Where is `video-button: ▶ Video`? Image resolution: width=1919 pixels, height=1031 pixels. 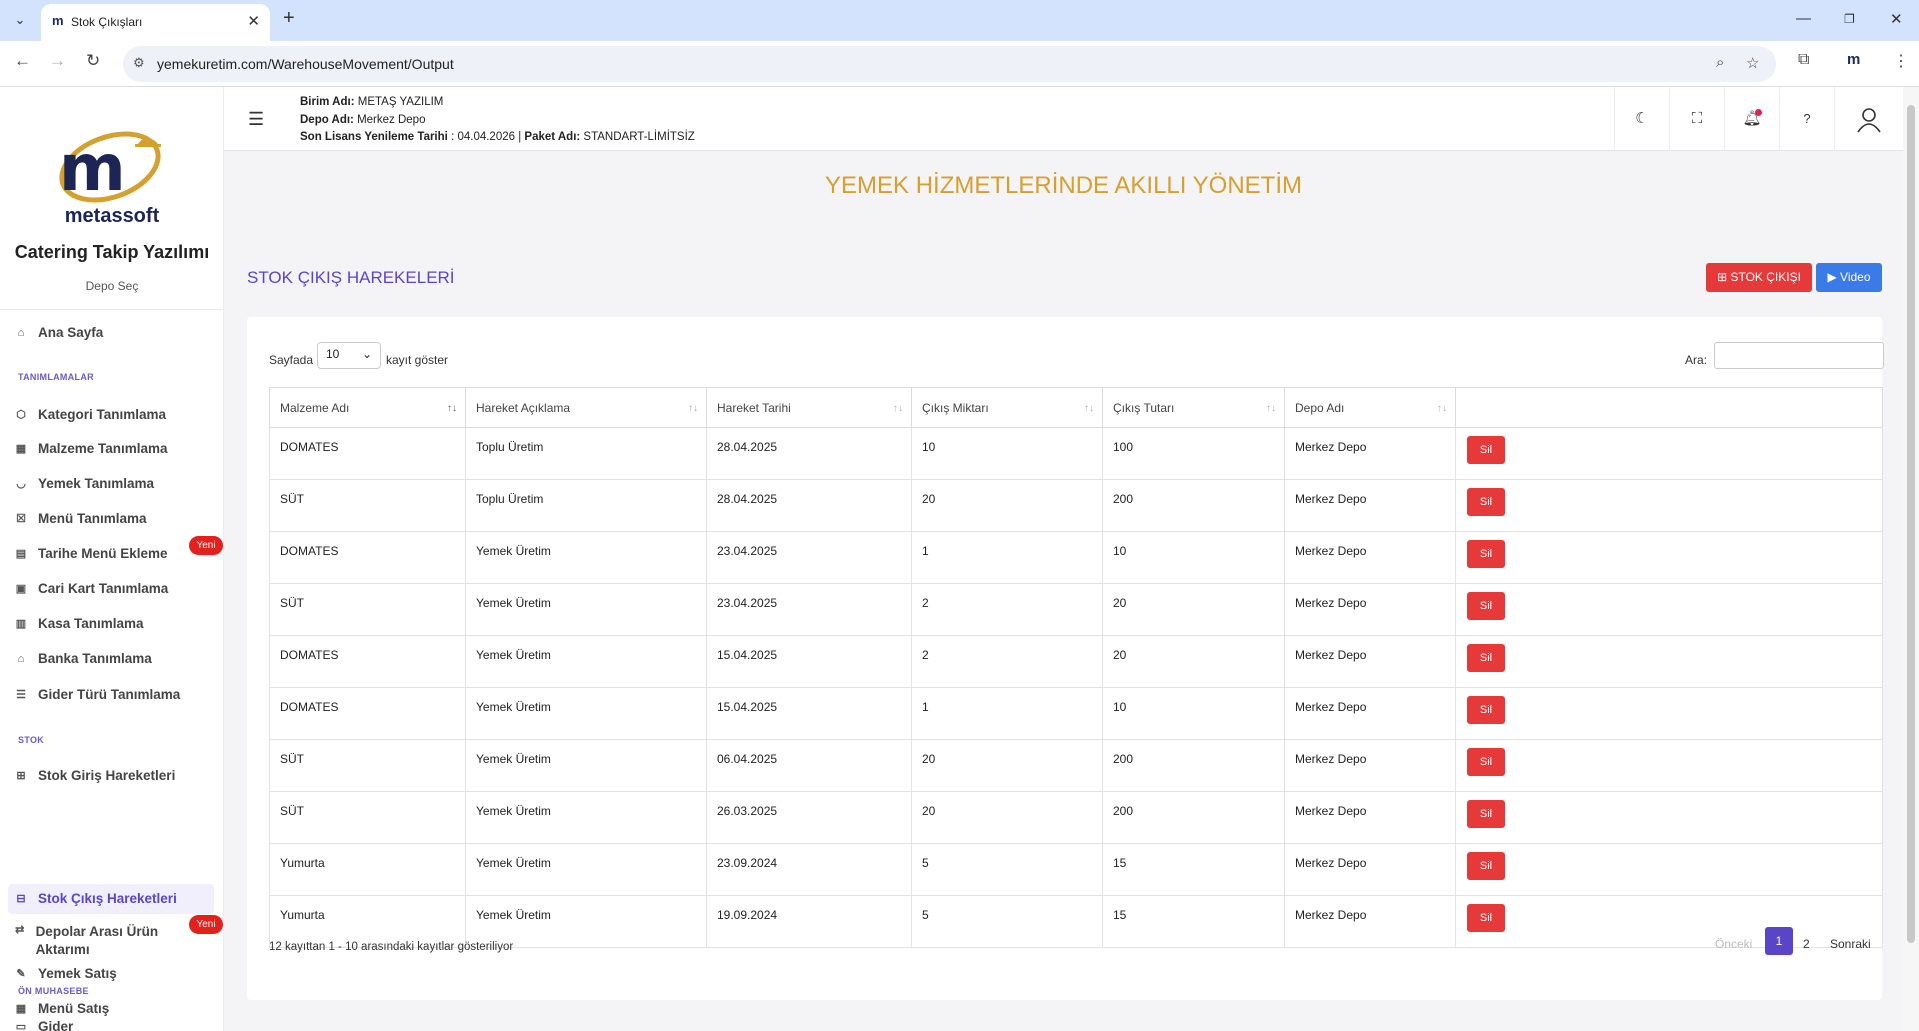 video-button: ▶ Video is located at coordinates (1849, 277).